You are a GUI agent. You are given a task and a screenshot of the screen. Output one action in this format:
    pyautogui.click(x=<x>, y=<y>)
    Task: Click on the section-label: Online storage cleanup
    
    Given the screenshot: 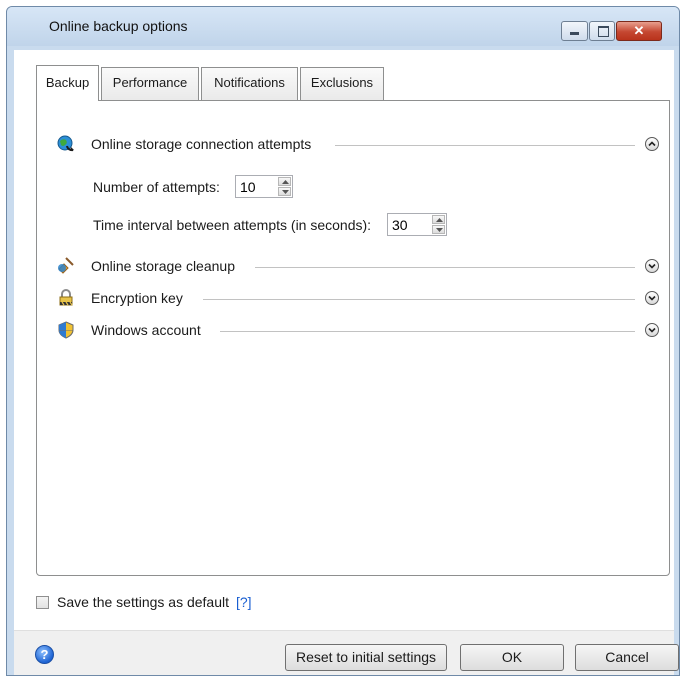 What is the action you would take?
    pyautogui.click(x=163, y=266)
    